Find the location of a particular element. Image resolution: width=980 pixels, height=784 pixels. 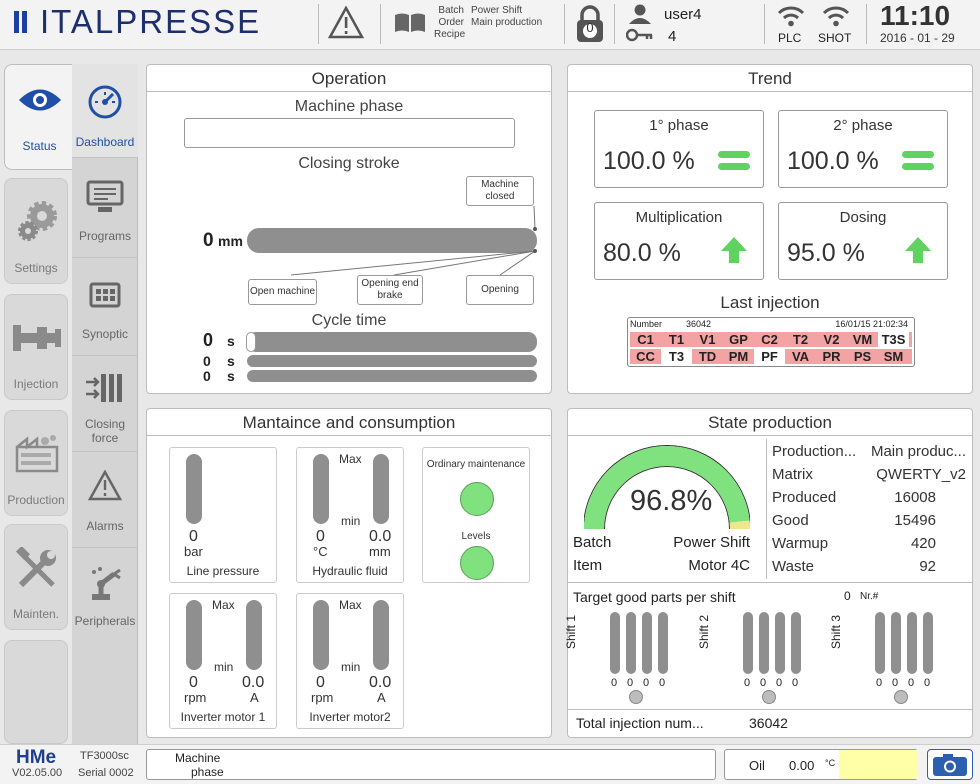

shot-wifi-icon is located at coordinates (836, 16).